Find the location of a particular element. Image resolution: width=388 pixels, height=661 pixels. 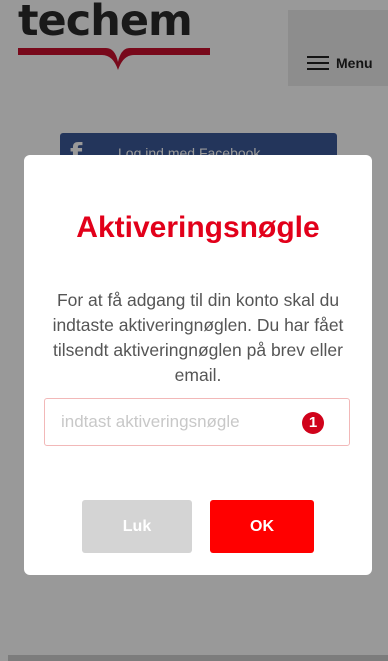

error-icon: 1 is located at coordinates (313, 423).